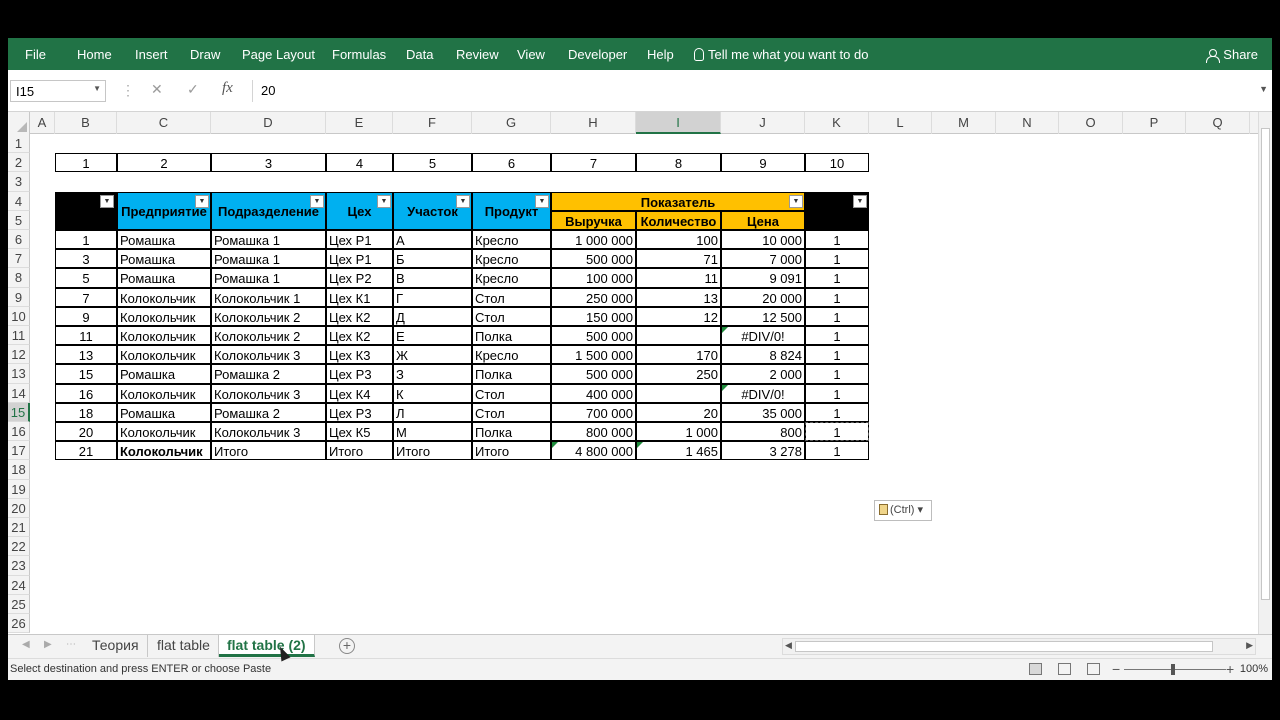  I want to click on drag-handle-icon: ⋮, so click(128, 90).